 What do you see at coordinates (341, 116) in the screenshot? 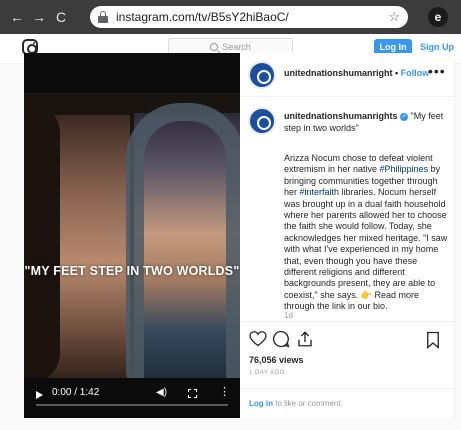
I see `caption-username: unitednationshumanrights` at bounding box center [341, 116].